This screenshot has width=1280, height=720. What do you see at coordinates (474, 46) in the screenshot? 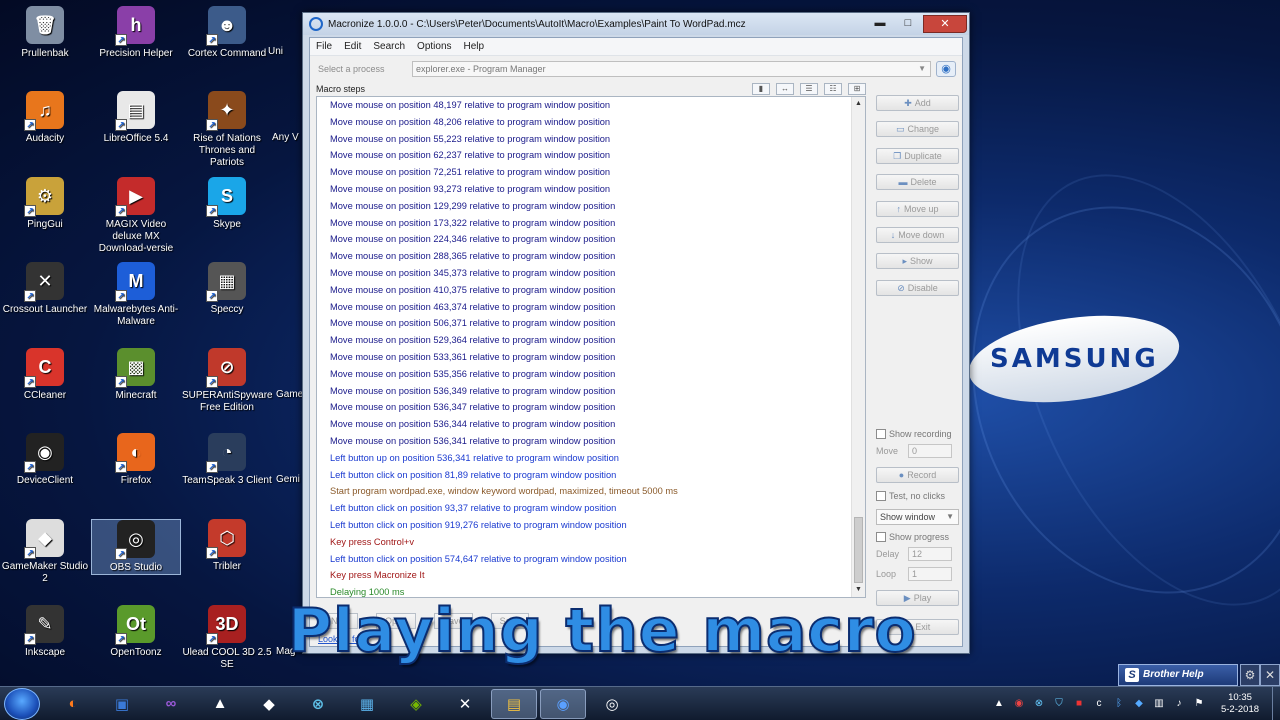
I see `menu-help: Help` at bounding box center [474, 46].